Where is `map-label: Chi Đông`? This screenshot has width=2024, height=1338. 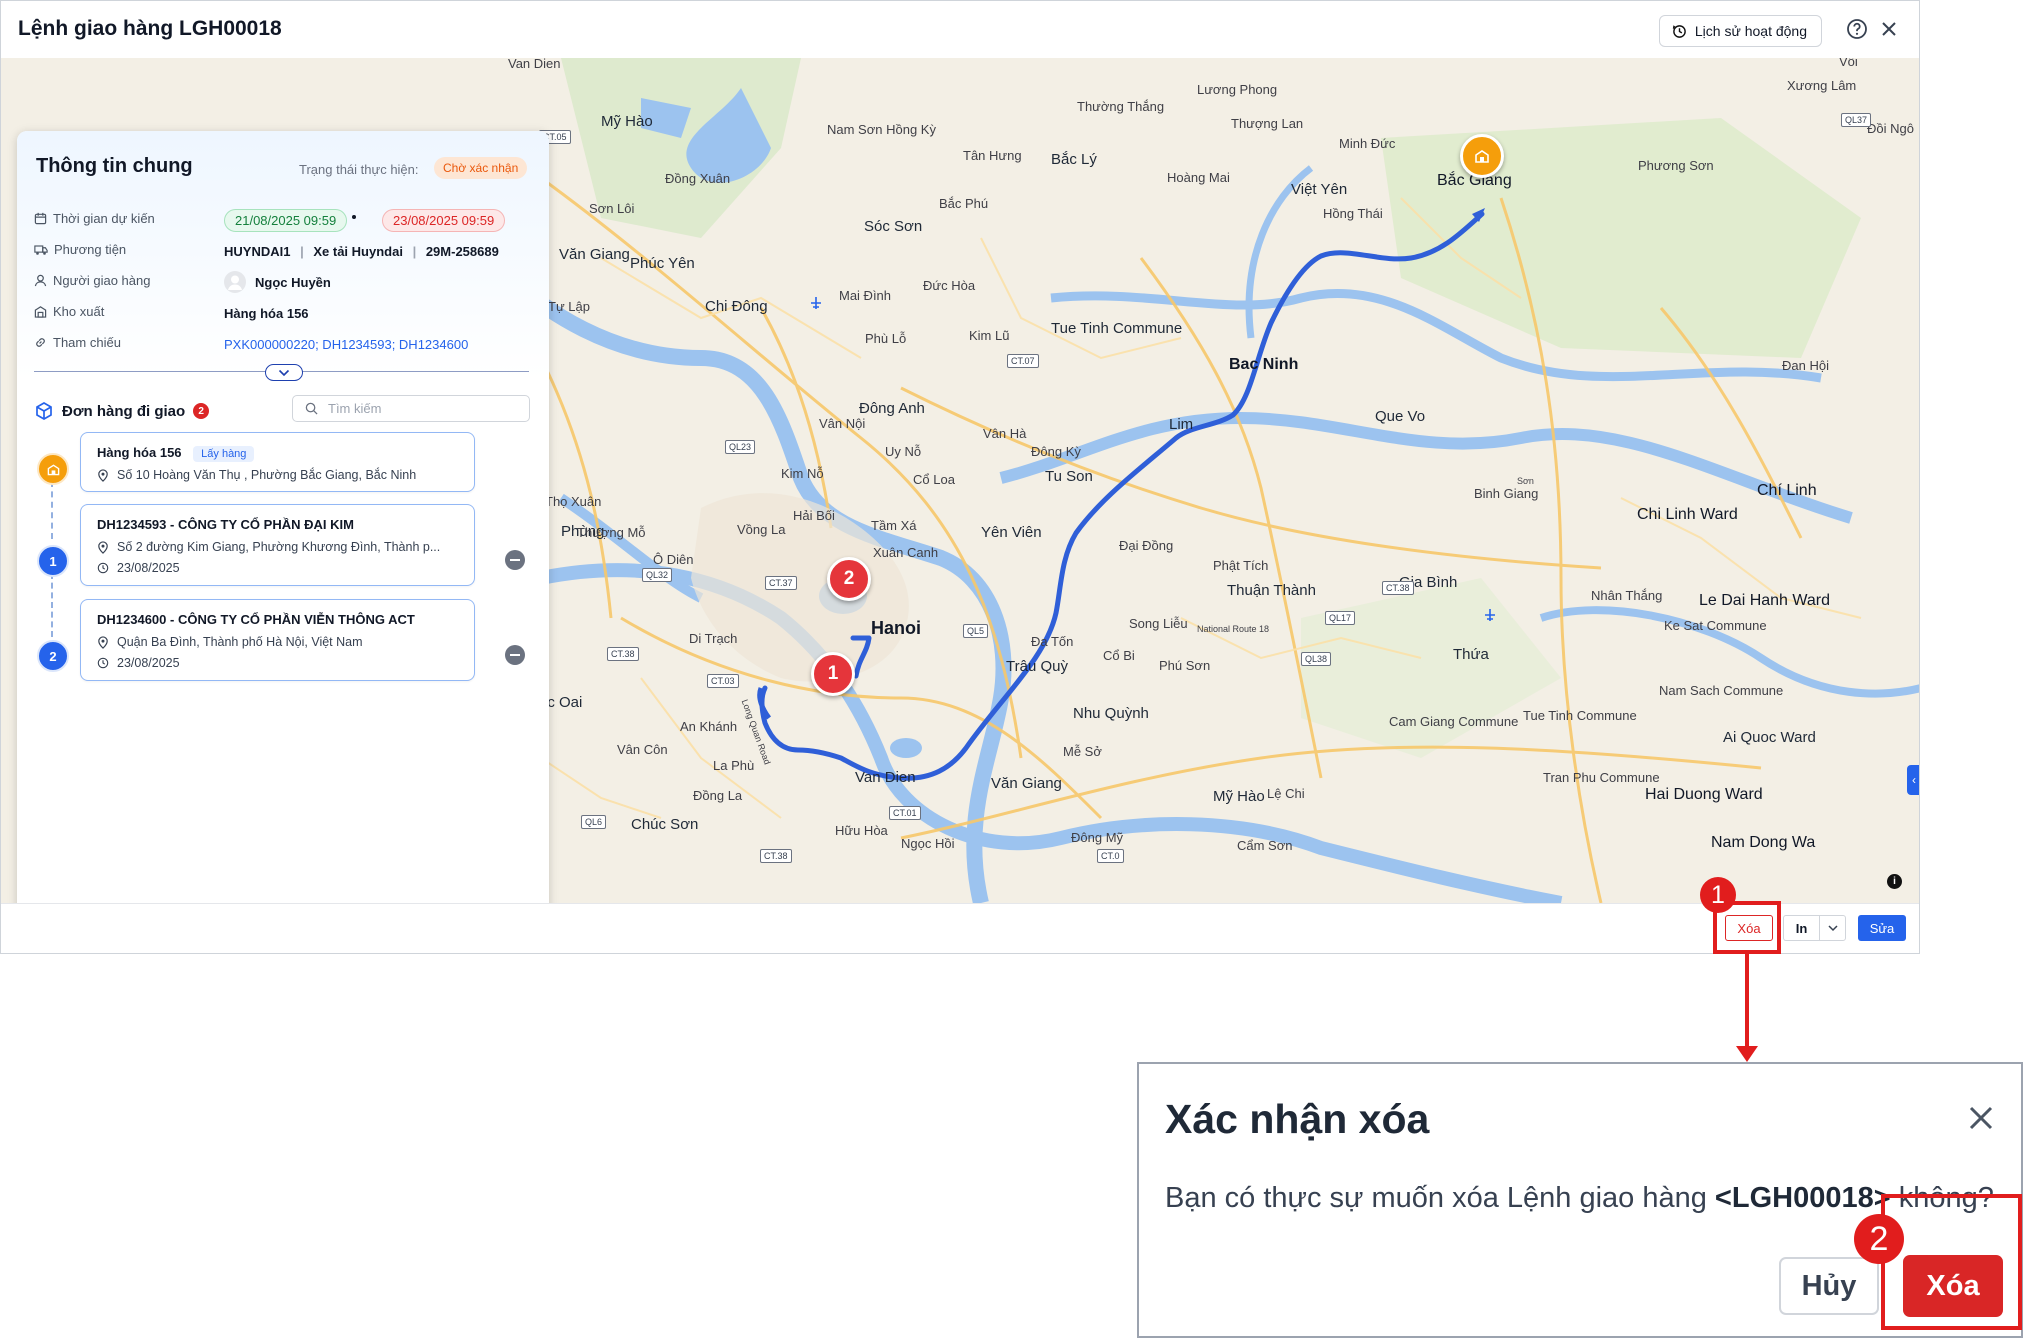
map-label: Chi Đông is located at coordinates (736, 306).